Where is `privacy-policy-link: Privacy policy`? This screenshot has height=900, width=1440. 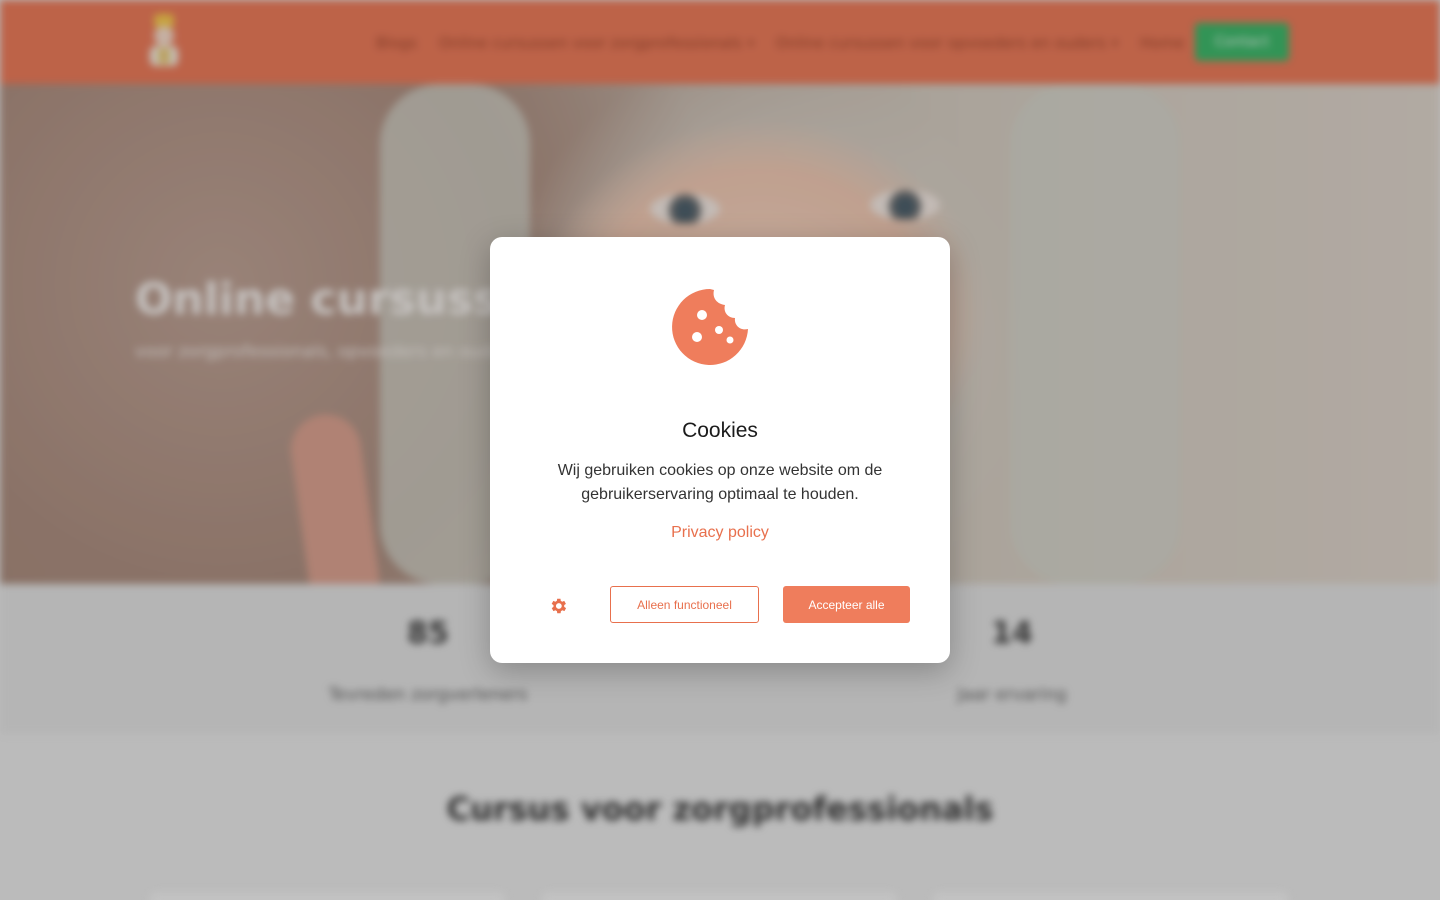 privacy-policy-link: Privacy policy is located at coordinates (720, 533).